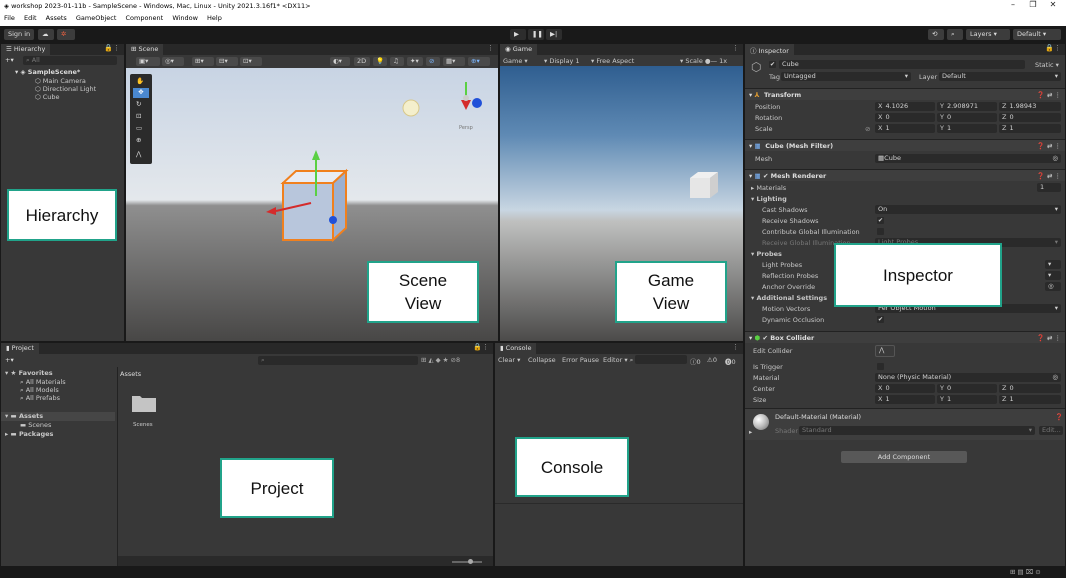 The image size is (1066, 578). Describe the element at coordinates (695, 361) in the screenshot. I see `log-count-toggle: ⓘ0` at that location.